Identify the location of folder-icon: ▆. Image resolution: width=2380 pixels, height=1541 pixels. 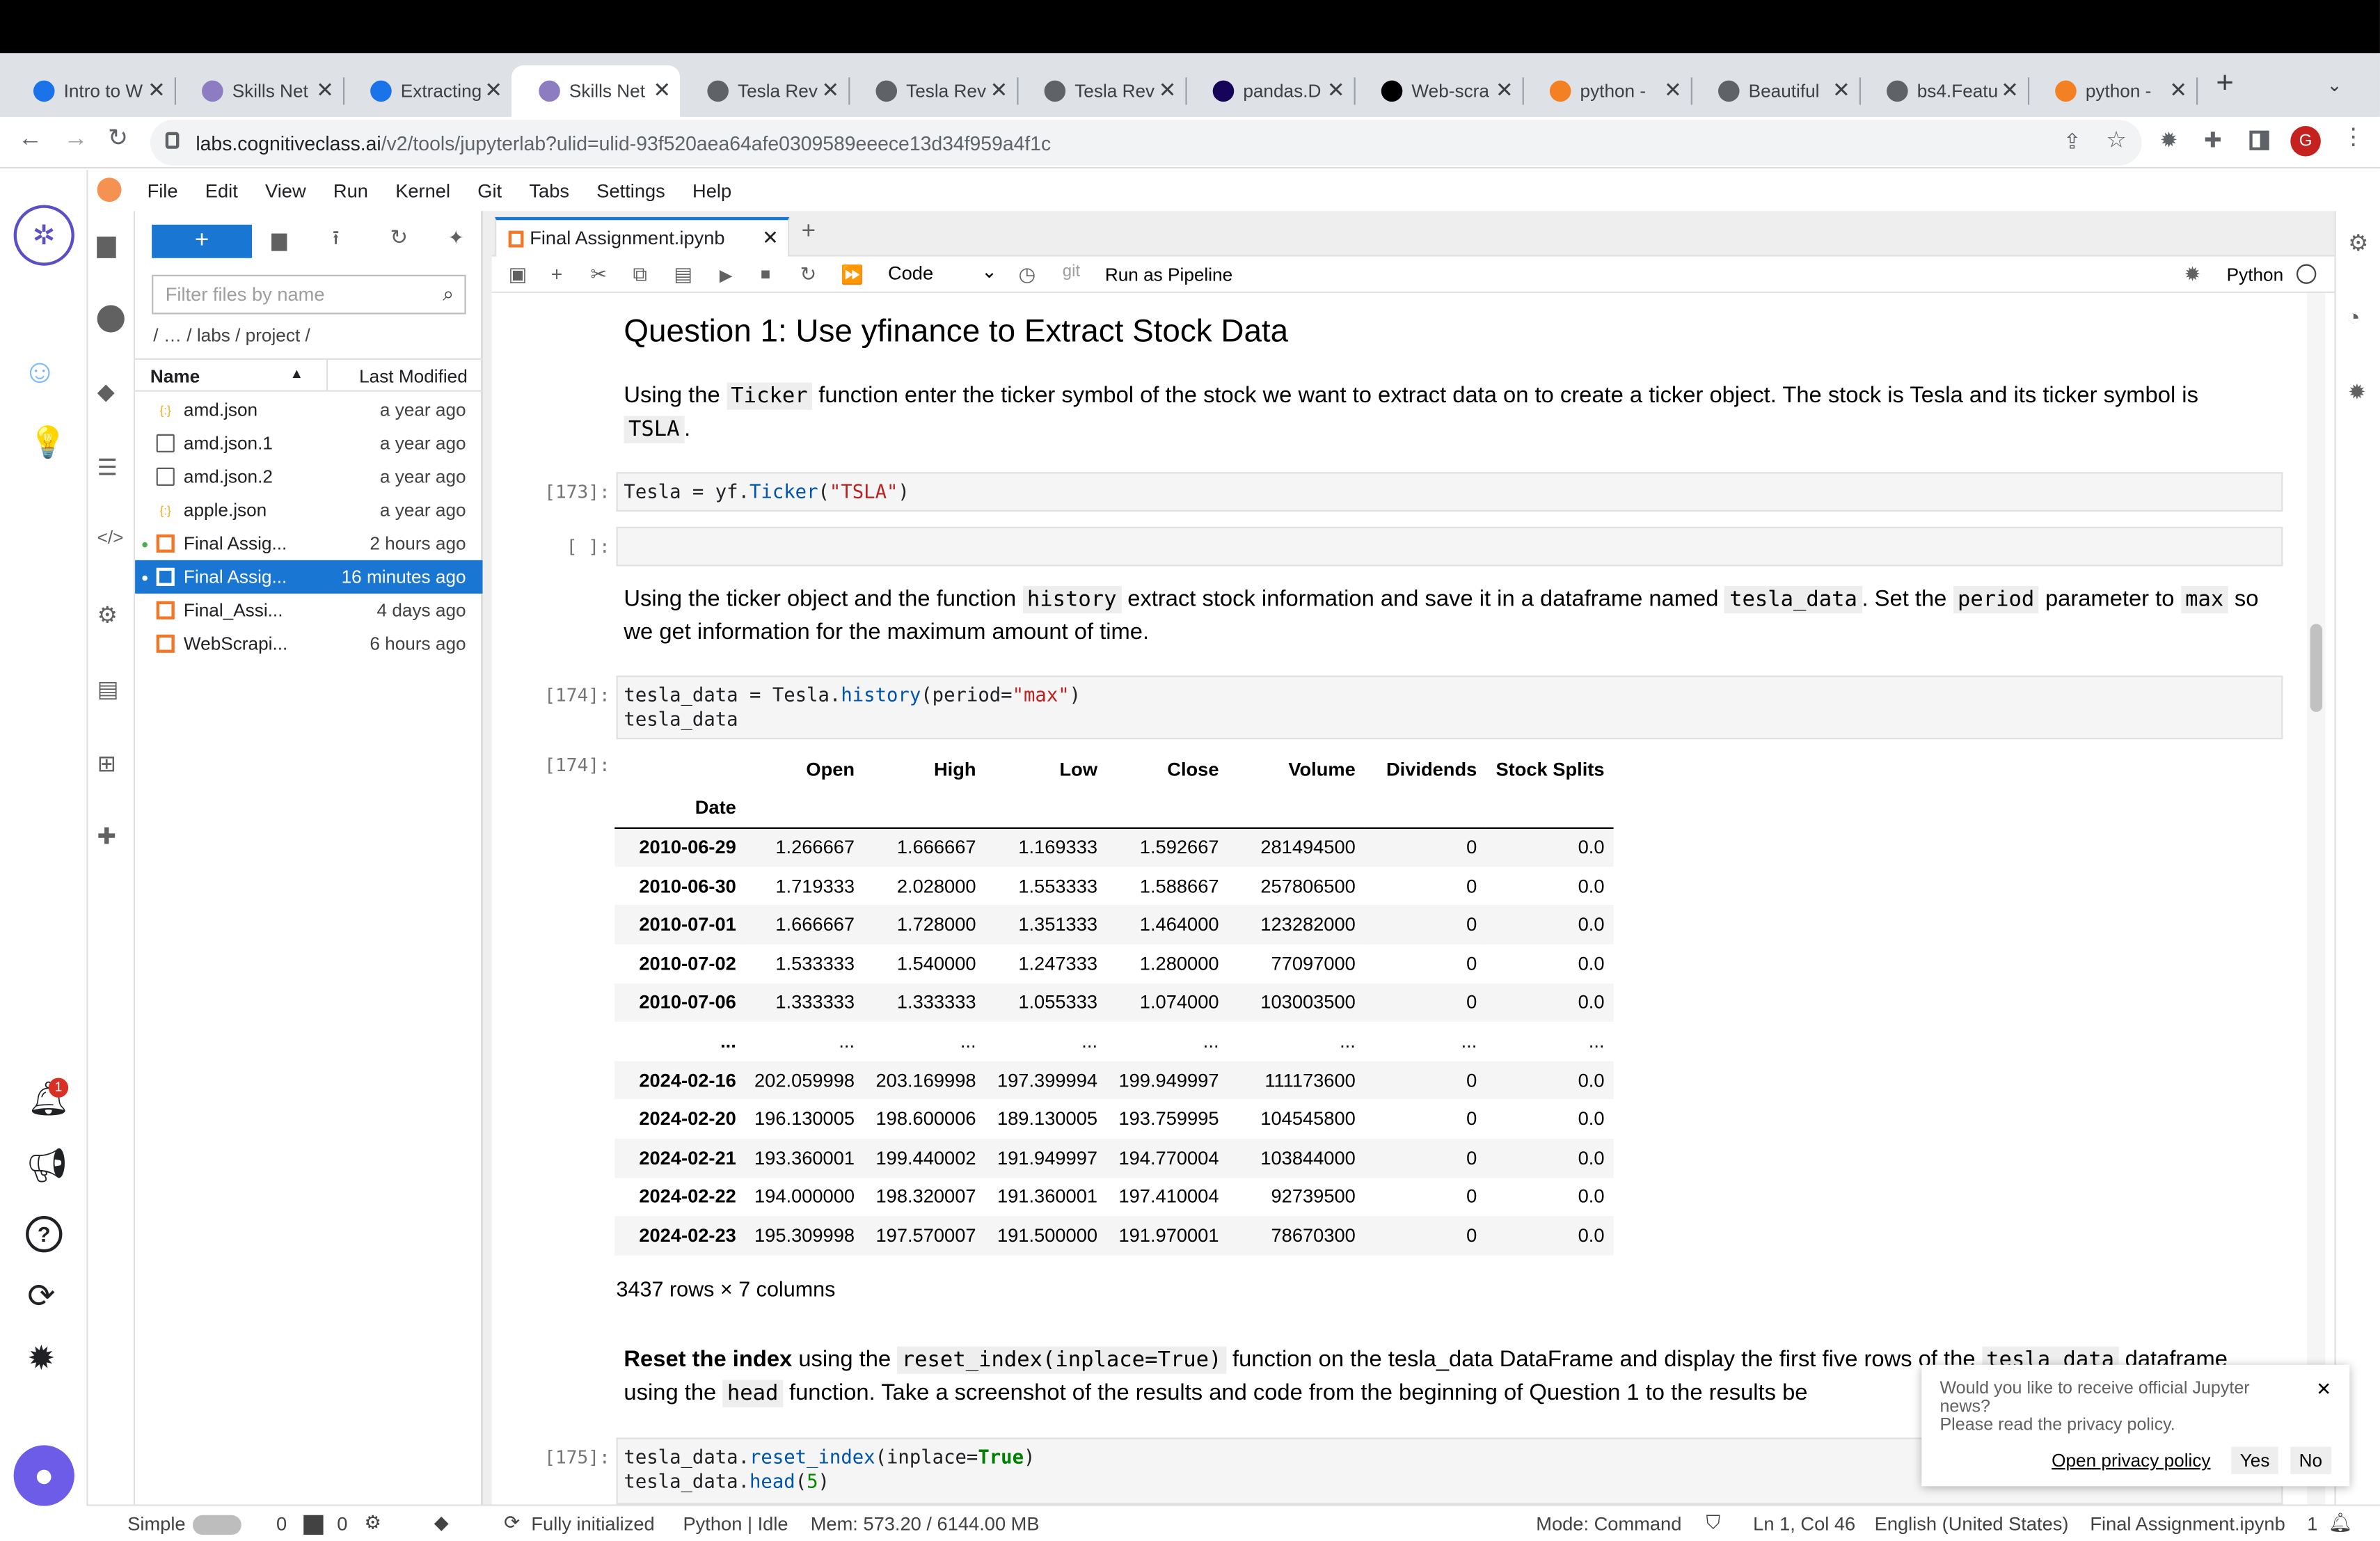
(106, 244).